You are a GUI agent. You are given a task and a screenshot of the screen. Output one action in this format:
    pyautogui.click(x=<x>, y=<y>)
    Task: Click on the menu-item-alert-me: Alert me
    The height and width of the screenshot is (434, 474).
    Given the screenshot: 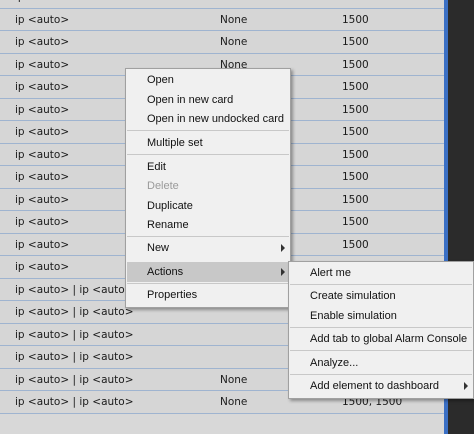 What is the action you would take?
    pyautogui.click(x=381, y=273)
    